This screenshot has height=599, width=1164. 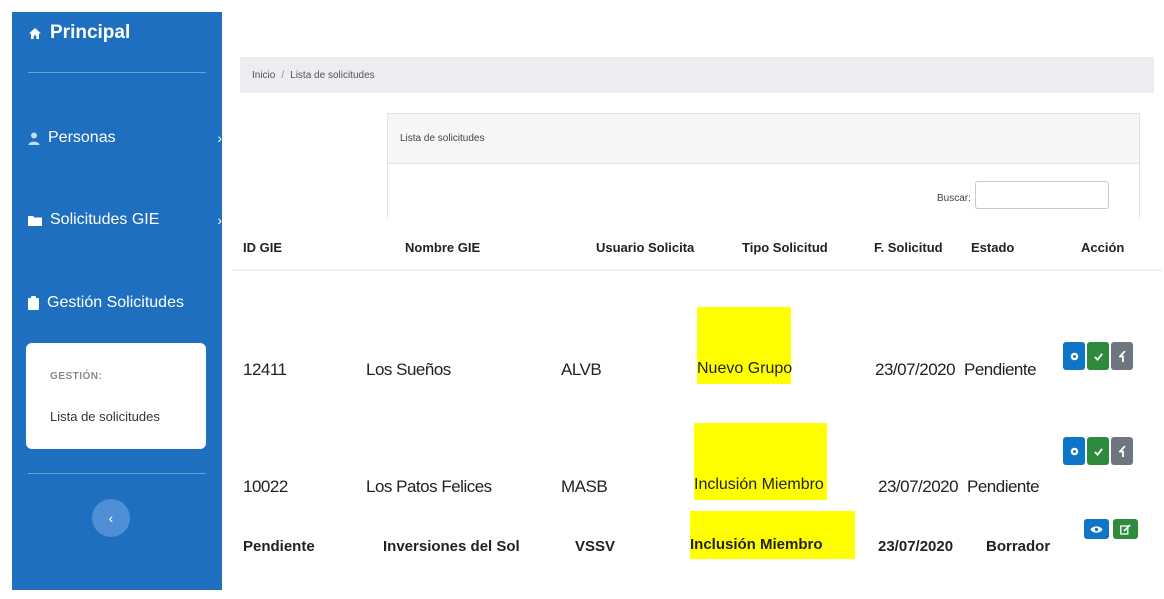 What do you see at coordinates (90, 32) in the screenshot?
I see `brand-label: Principal` at bounding box center [90, 32].